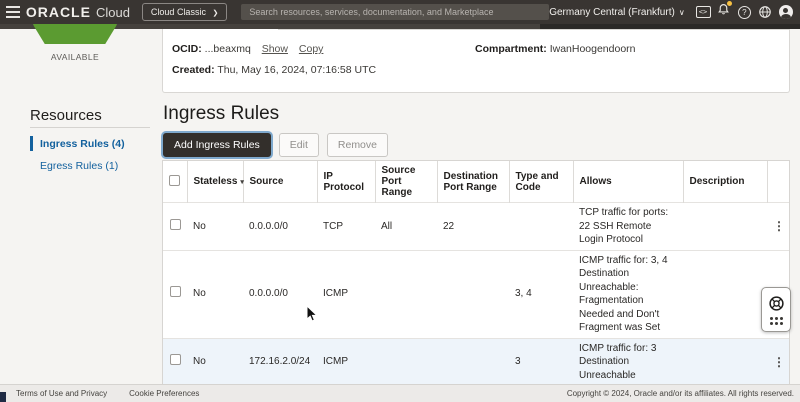 Image resolution: width=800 pixels, height=402 pixels. Describe the element at coordinates (518, 361) in the screenshot. I see `cell-type-code: 3` at that location.